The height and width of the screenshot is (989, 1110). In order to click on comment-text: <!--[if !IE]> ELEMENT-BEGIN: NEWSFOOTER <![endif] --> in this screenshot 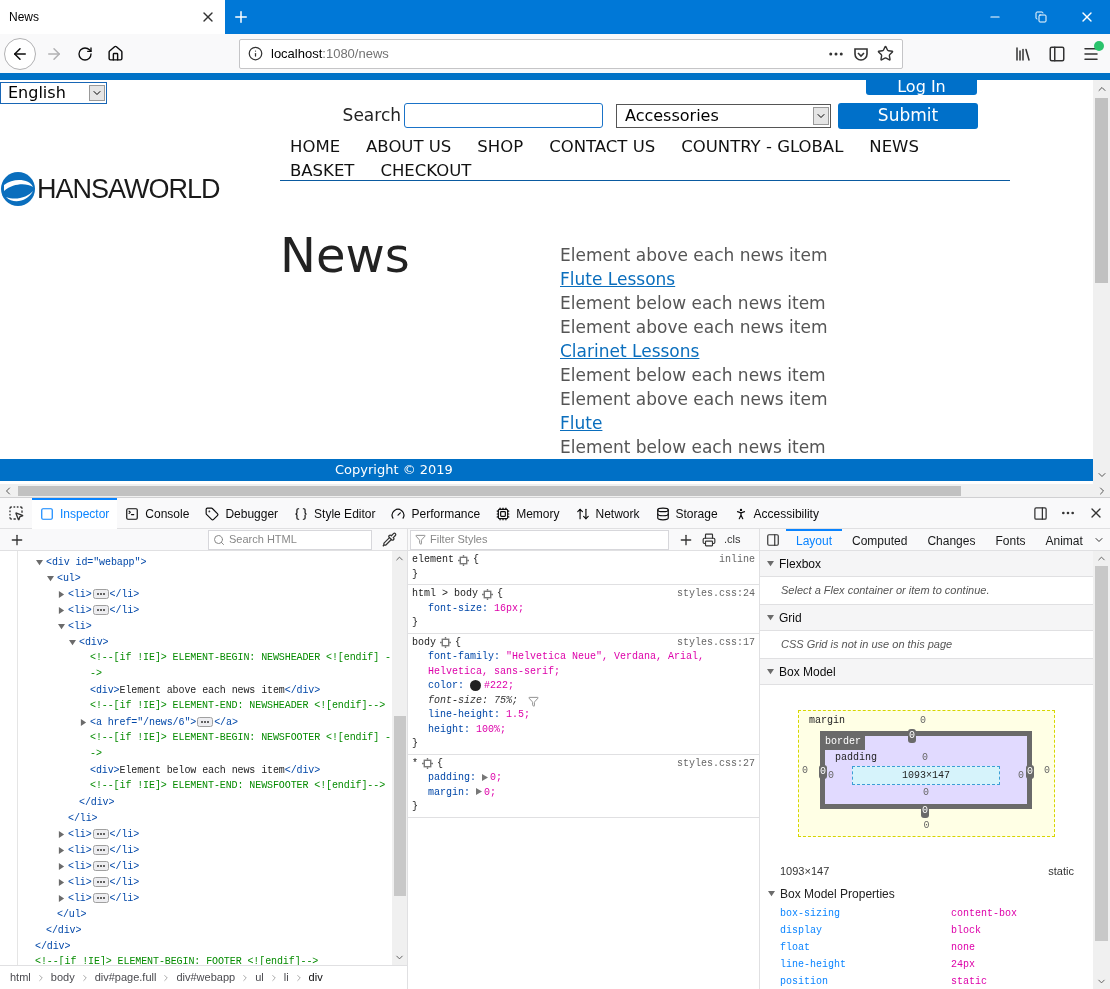, I will do `click(241, 746)`.